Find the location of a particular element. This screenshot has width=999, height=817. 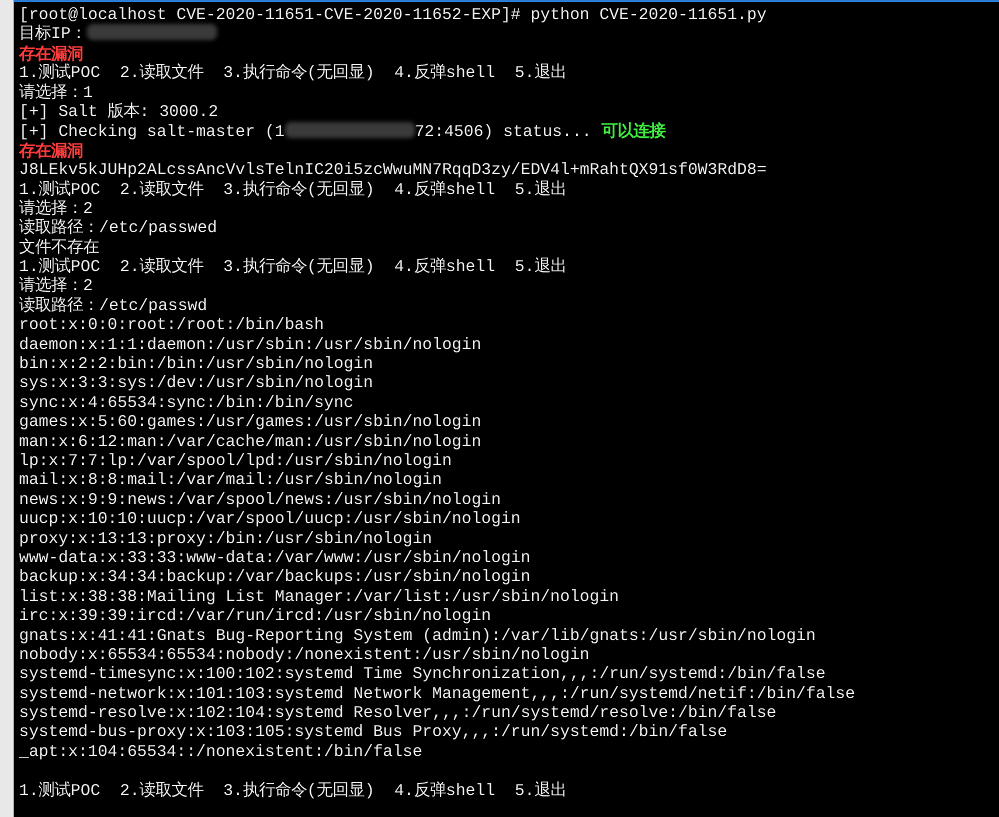

terminal-text: 读取路径：/etc/passwd is located at coordinates (113, 305).